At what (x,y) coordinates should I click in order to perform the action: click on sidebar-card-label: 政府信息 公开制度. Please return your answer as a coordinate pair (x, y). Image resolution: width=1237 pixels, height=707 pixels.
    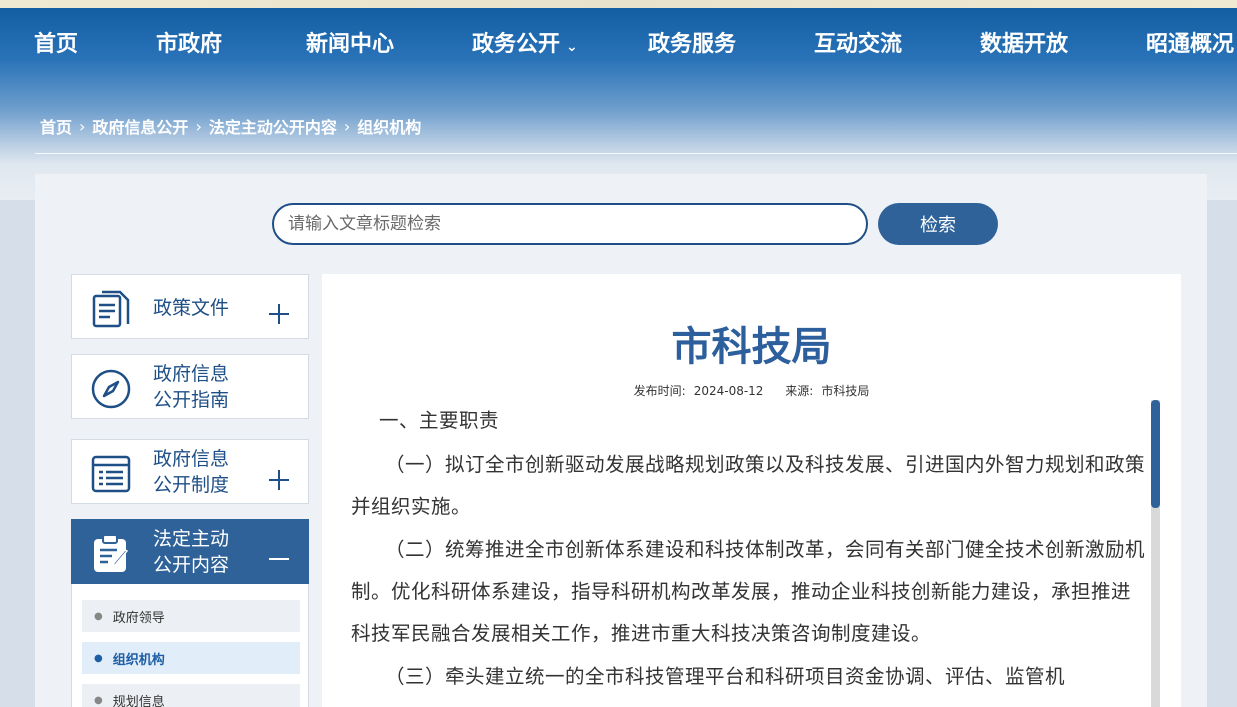
    Looking at the image, I should click on (191, 472).